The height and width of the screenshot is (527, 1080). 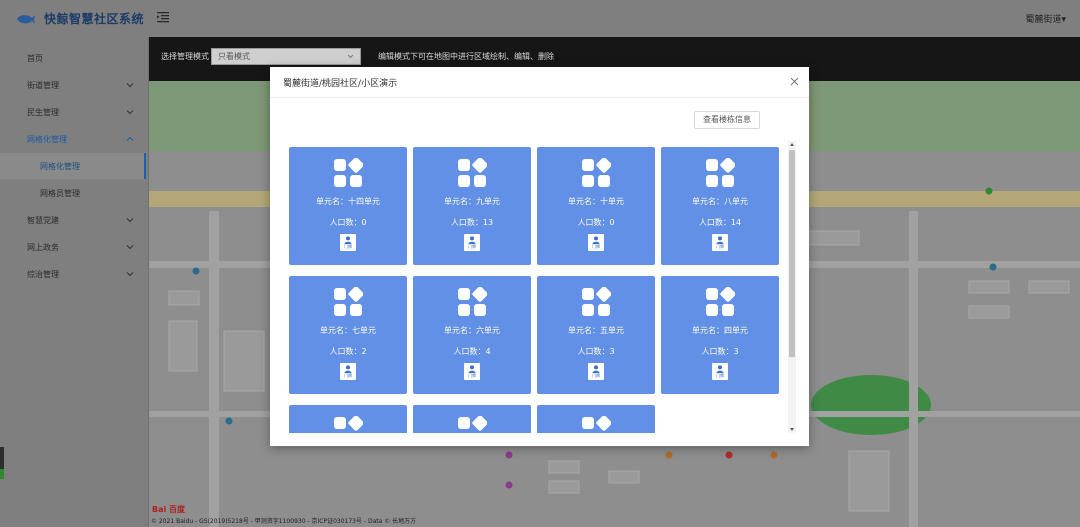 What do you see at coordinates (720, 330) in the screenshot?
I see `unit-name: 单元名：四单元` at bounding box center [720, 330].